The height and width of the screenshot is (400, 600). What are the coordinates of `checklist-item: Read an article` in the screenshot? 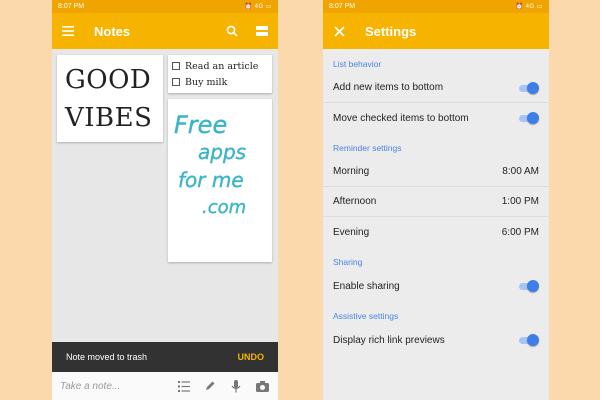 It's located at (220, 66).